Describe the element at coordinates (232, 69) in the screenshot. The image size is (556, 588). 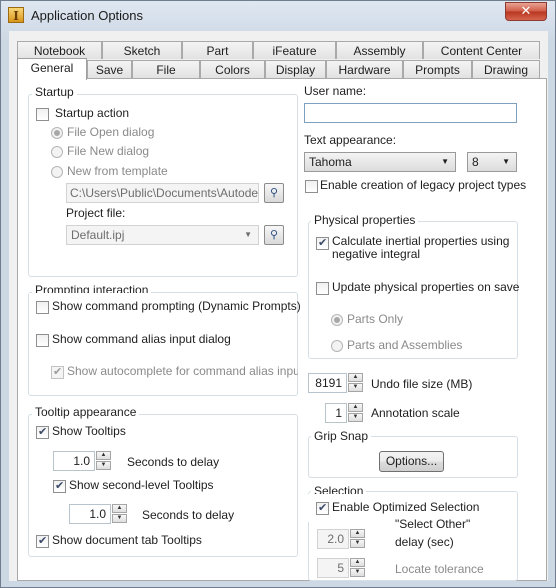
I see `tab-colors: Colors` at that location.